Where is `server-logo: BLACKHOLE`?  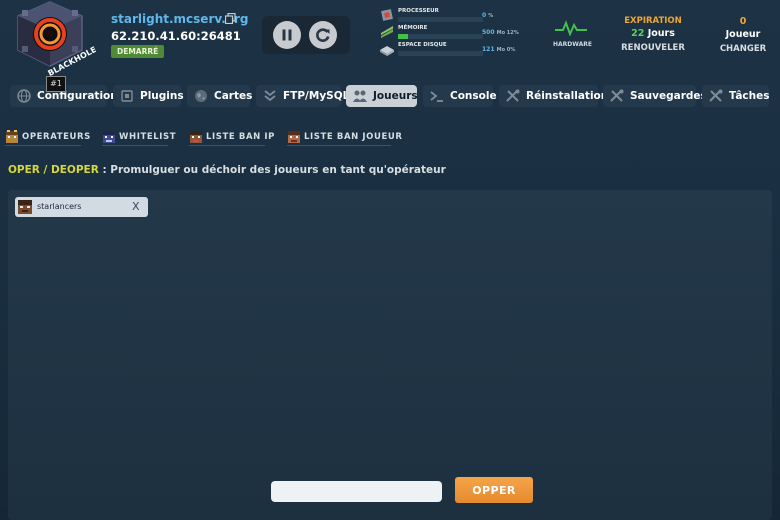
server-logo: BLACKHOLE is located at coordinates (56, 39).